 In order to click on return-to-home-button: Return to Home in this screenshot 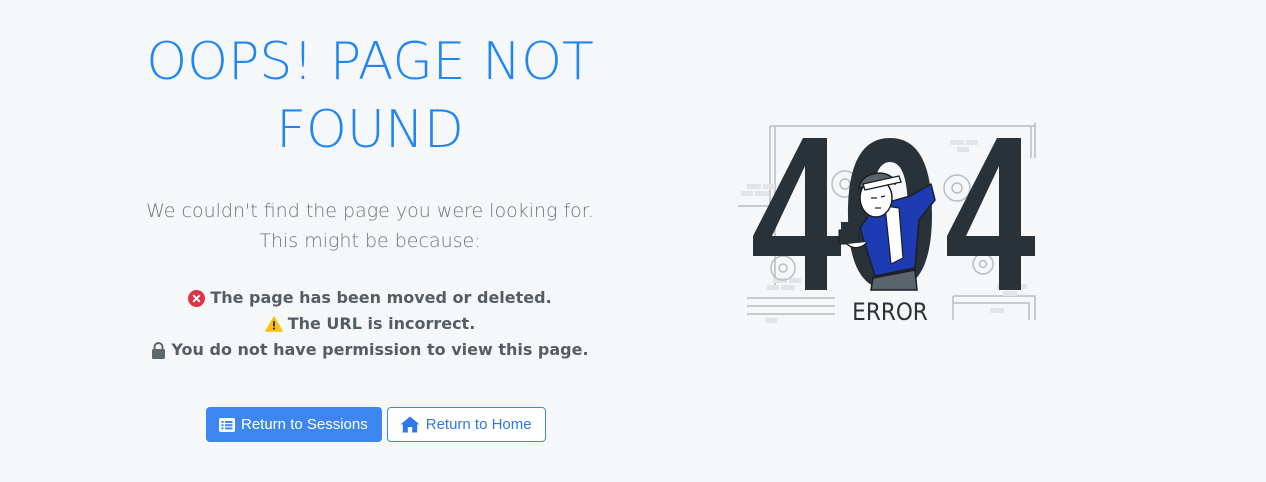, I will do `click(466, 424)`.